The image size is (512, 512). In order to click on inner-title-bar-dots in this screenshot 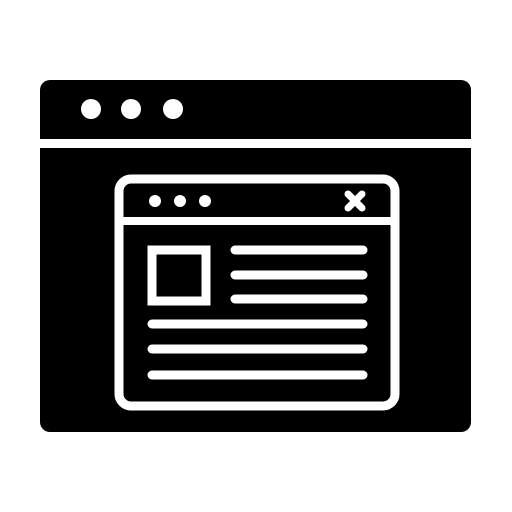, I will do `click(180, 201)`.